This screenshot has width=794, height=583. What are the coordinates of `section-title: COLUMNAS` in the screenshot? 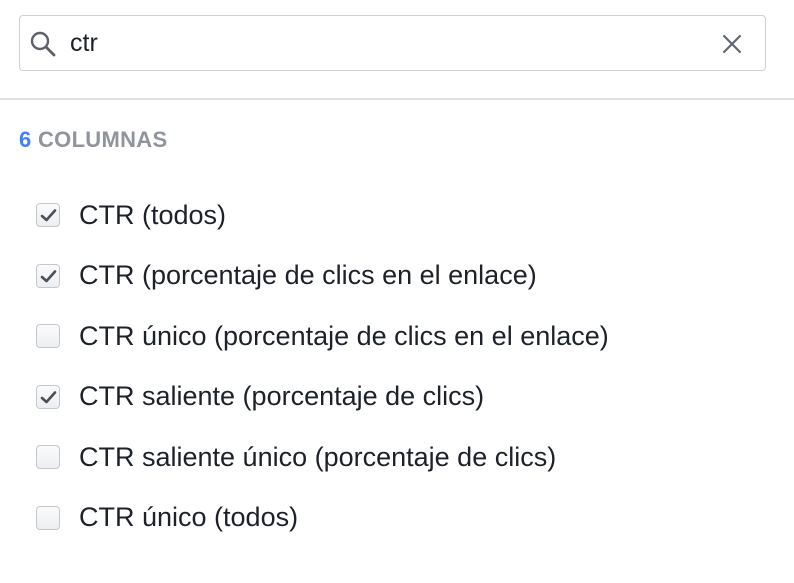 It's located at (102, 139).